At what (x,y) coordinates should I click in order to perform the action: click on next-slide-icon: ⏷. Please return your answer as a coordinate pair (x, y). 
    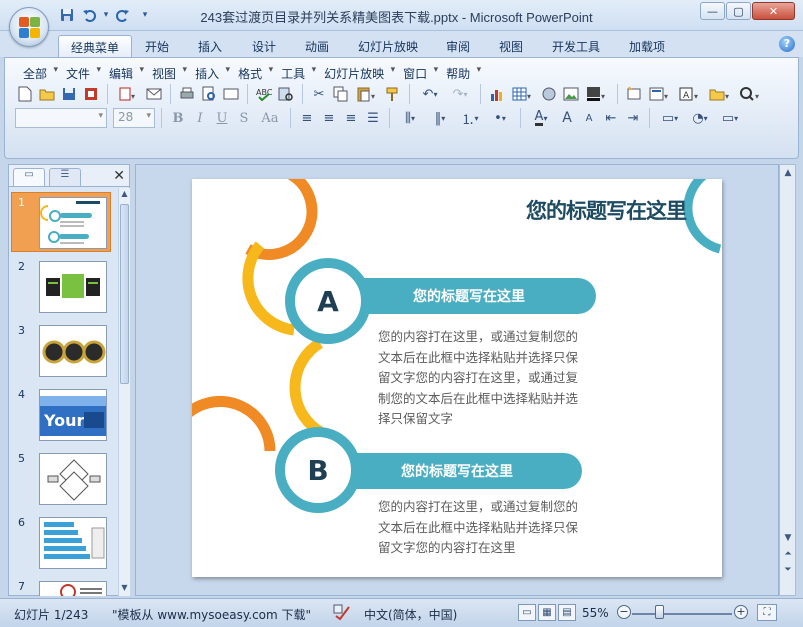
    Looking at the image, I should click on (788, 570).